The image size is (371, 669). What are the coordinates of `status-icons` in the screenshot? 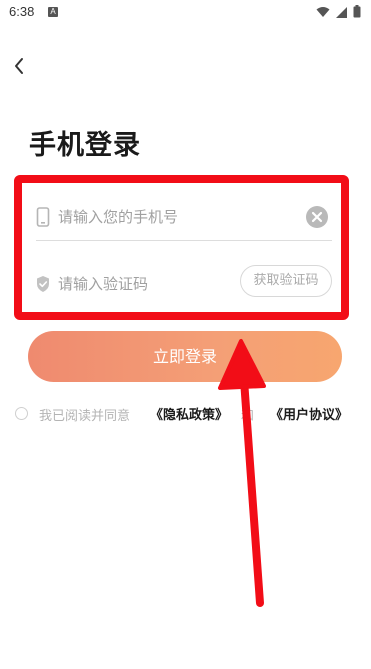 It's located at (338, 11).